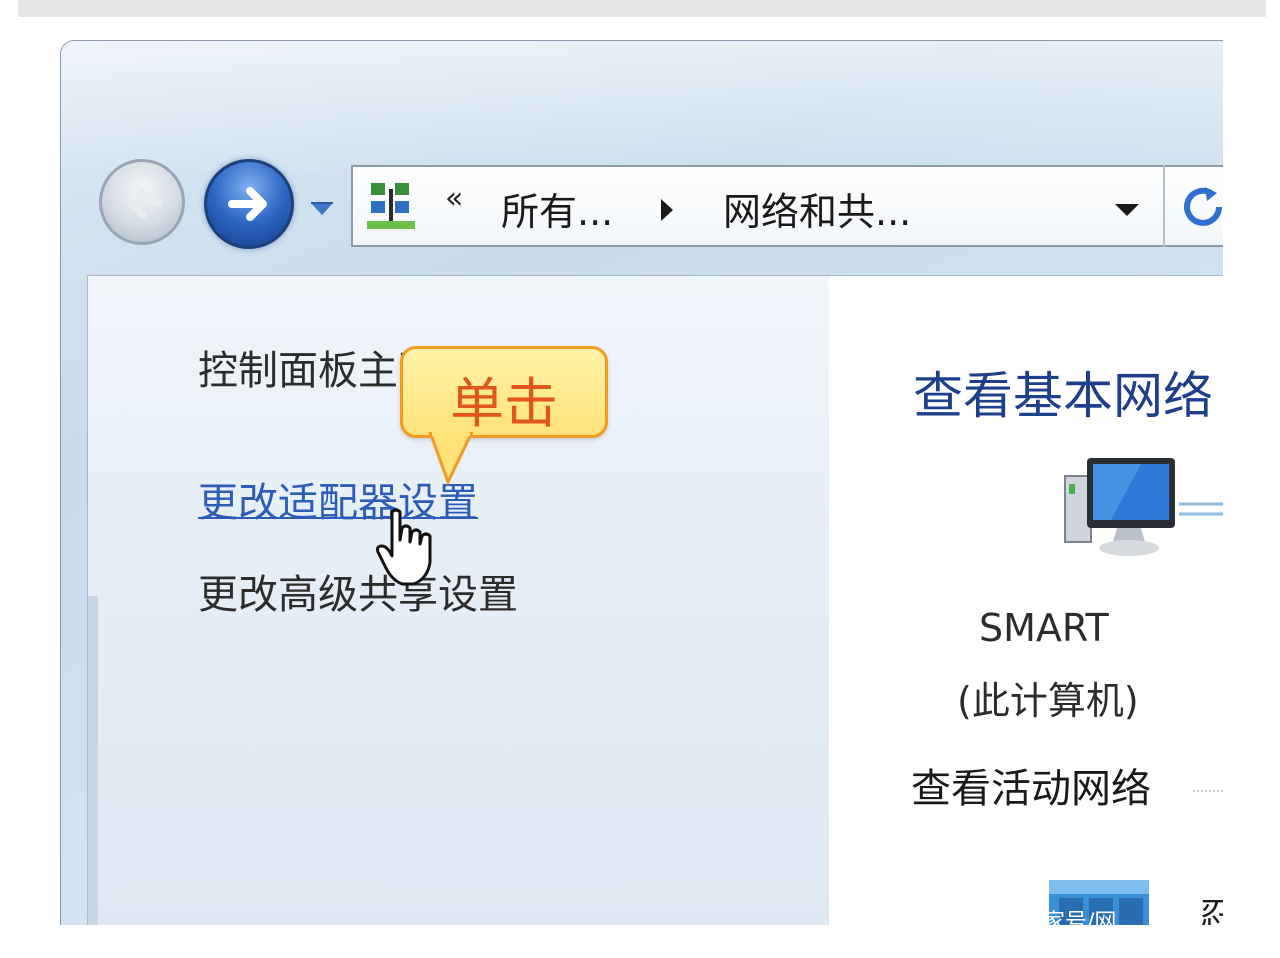 The image size is (1280, 958). I want to click on back-button, so click(142, 202).